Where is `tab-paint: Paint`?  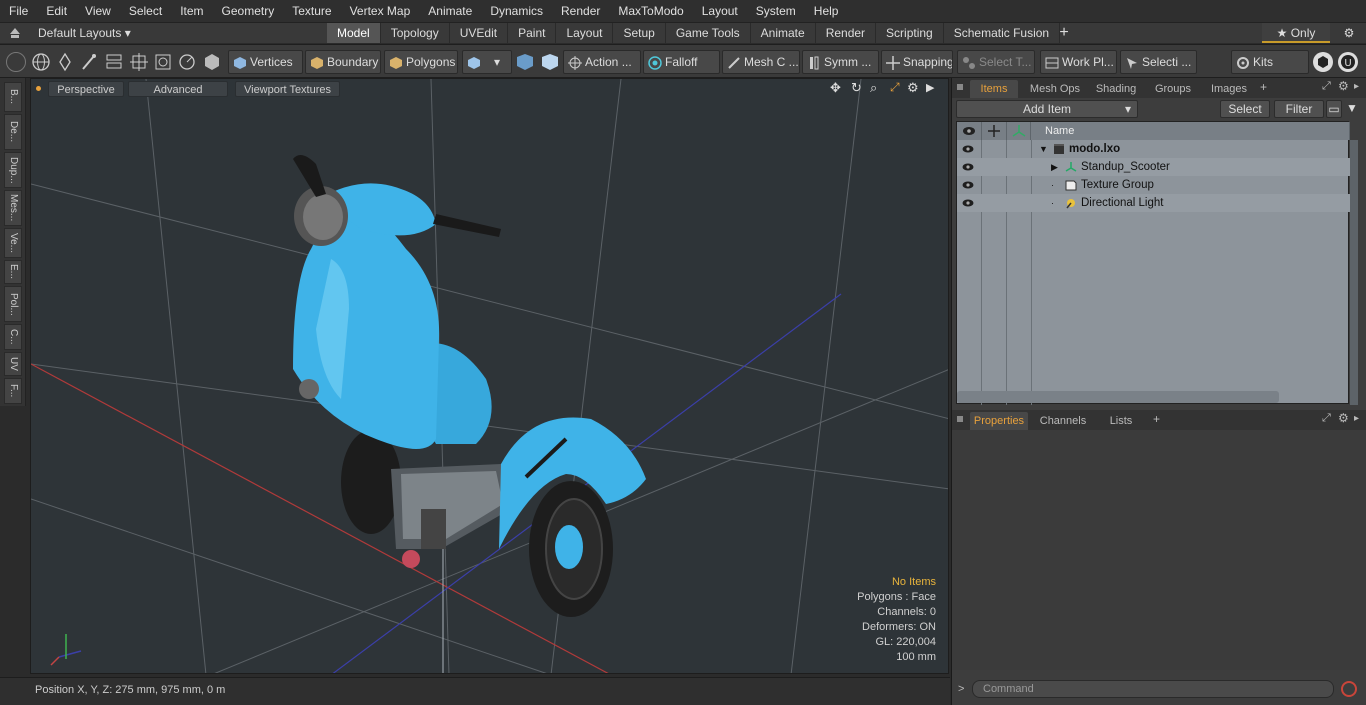 tab-paint: Paint is located at coordinates (532, 33).